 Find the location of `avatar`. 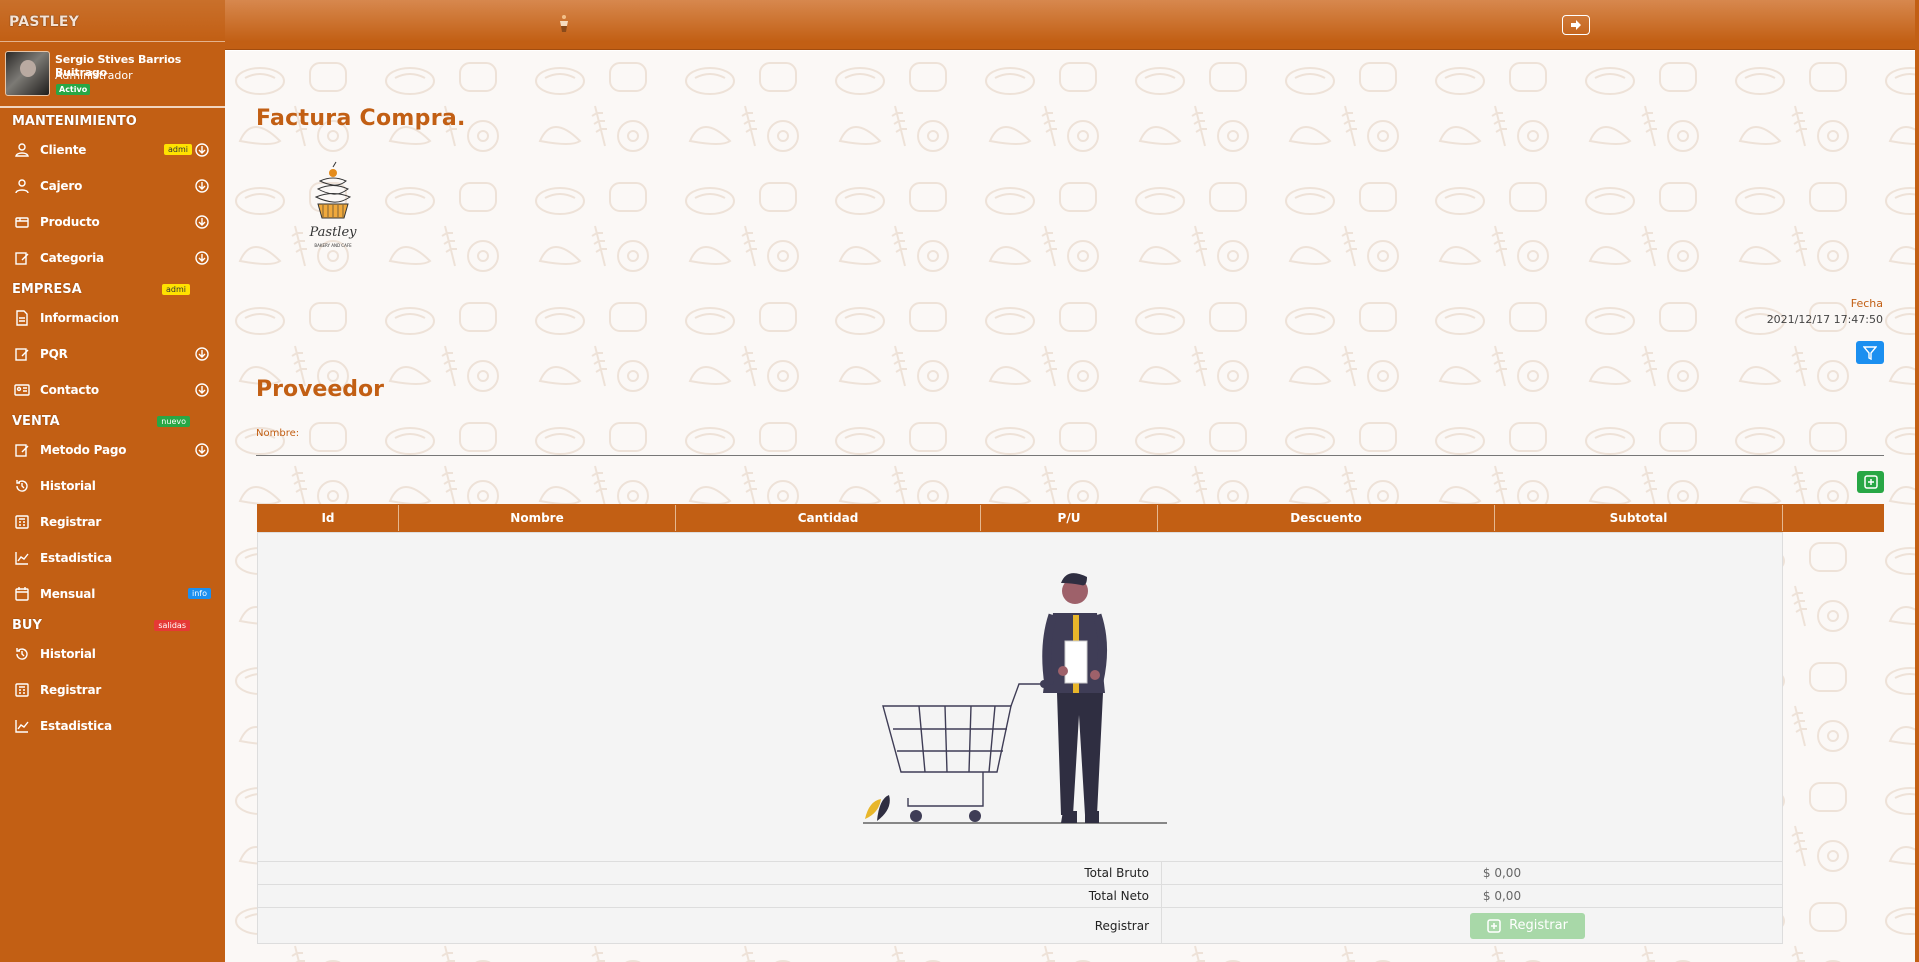

avatar is located at coordinates (27, 73).